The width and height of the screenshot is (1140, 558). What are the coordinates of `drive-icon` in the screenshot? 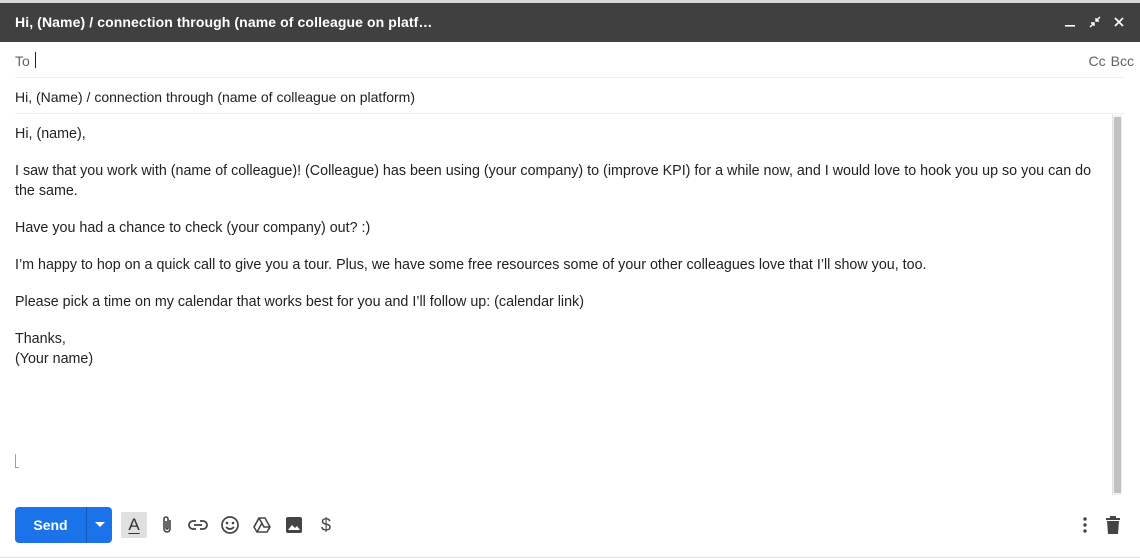 It's located at (262, 525).